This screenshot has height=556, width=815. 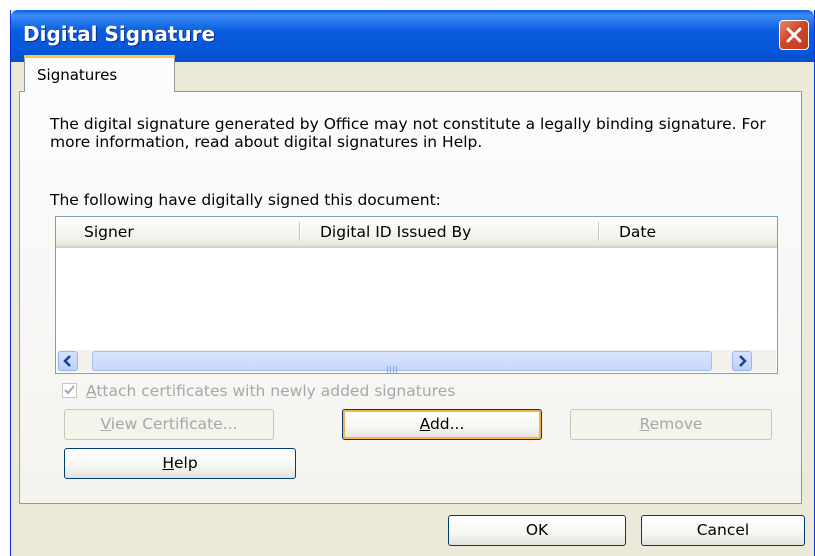 I want to click on help-button: Help, so click(x=180, y=463).